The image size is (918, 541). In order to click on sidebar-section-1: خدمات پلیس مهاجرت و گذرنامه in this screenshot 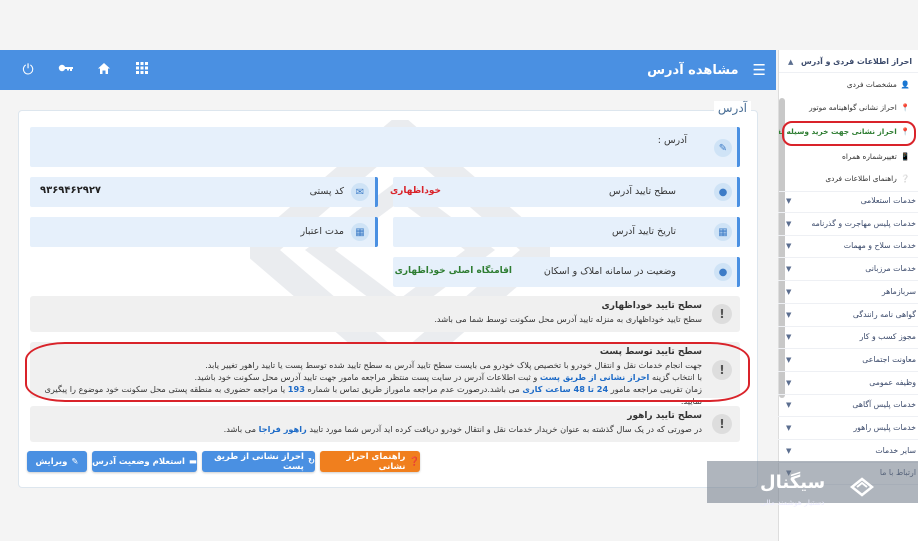, I will do `click(853, 223)`.